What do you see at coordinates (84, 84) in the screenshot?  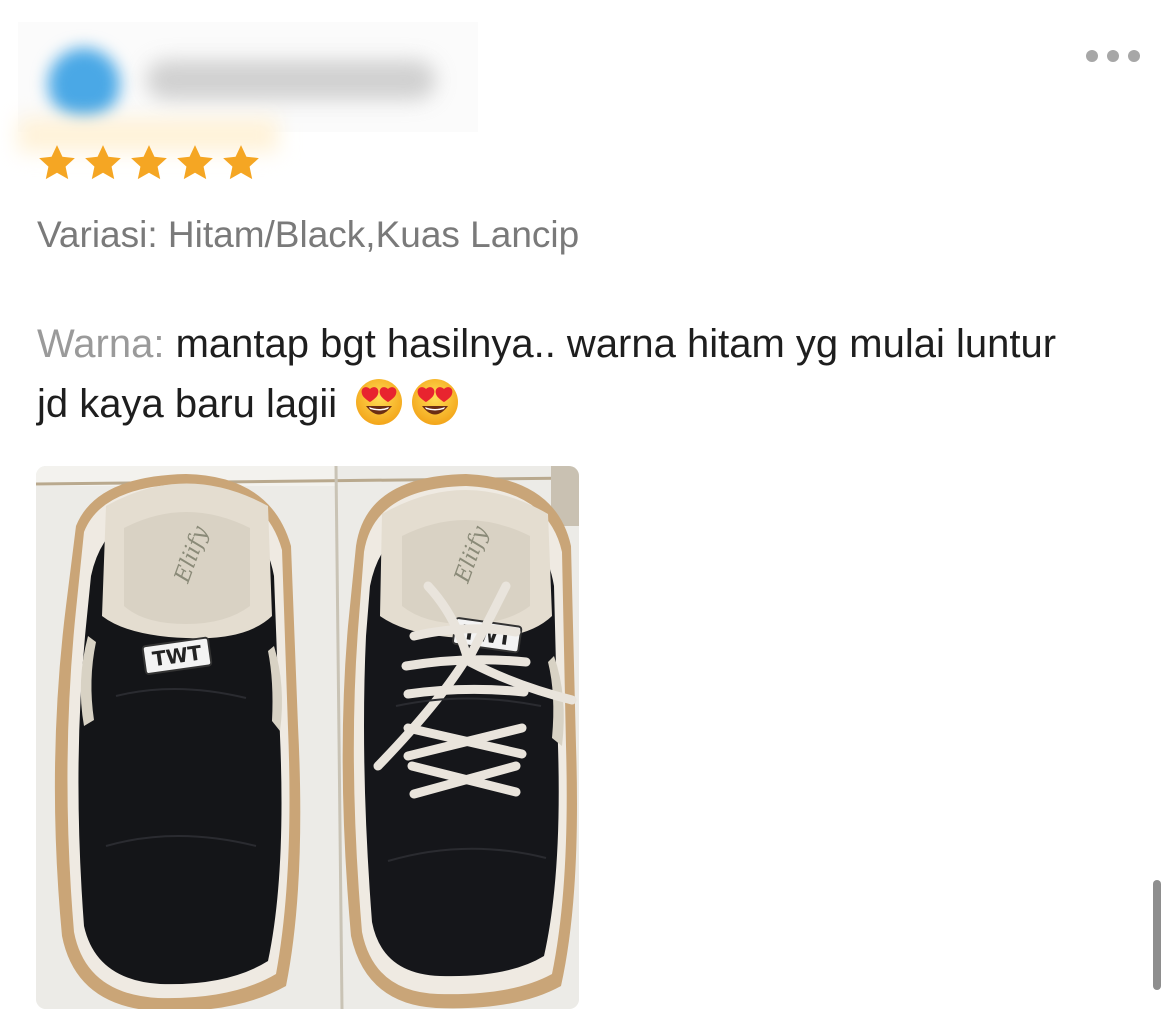 I see `avatar` at bounding box center [84, 84].